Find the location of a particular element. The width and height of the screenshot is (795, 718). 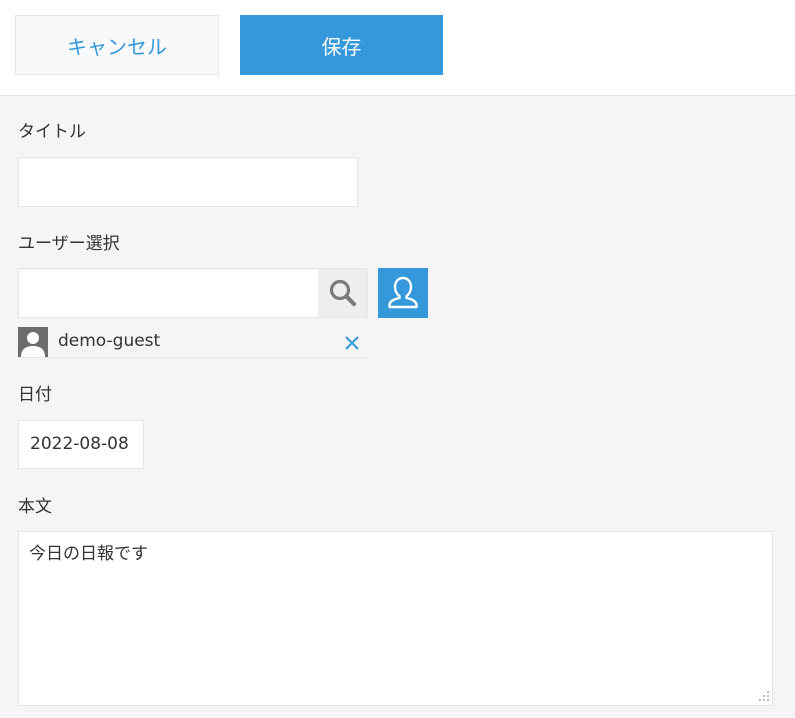

date-input: 2022-08-08 is located at coordinates (81, 444).